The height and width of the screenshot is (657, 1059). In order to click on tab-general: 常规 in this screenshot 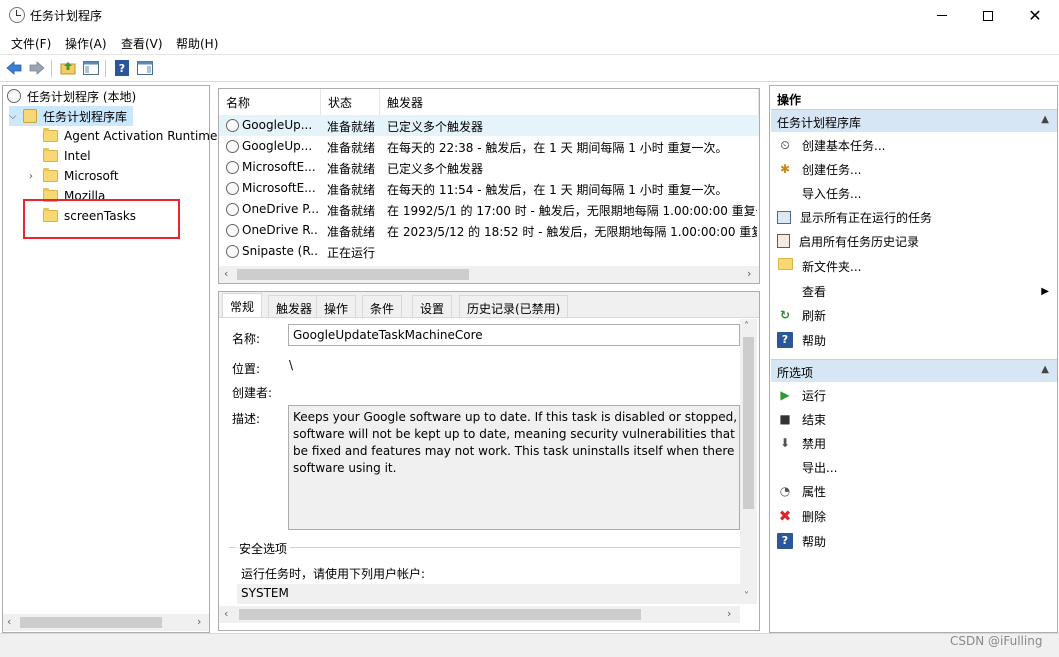, I will do `click(242, 305)`.